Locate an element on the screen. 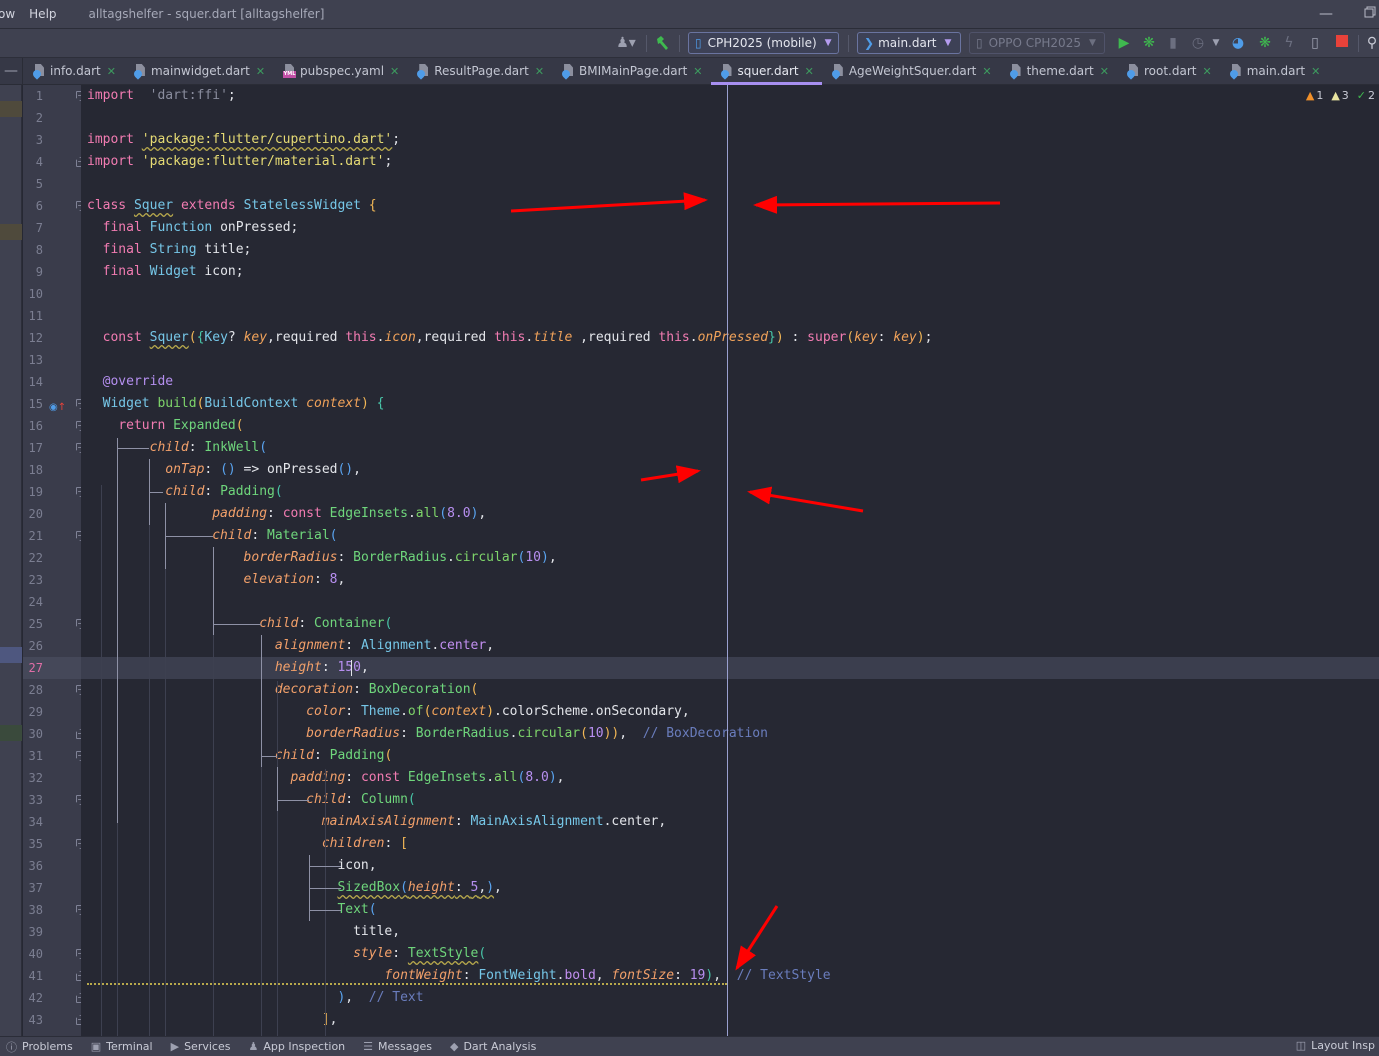 This screenshot has width=1379, height=1056. line-number: 24 is located at coordinates (33, 602).